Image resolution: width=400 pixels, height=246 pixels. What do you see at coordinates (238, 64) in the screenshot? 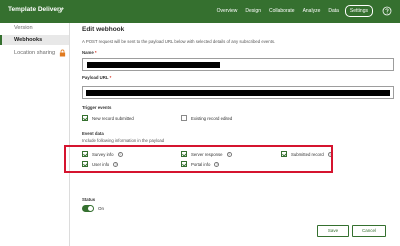
I see `name-input` at bounding box center [238, 64].